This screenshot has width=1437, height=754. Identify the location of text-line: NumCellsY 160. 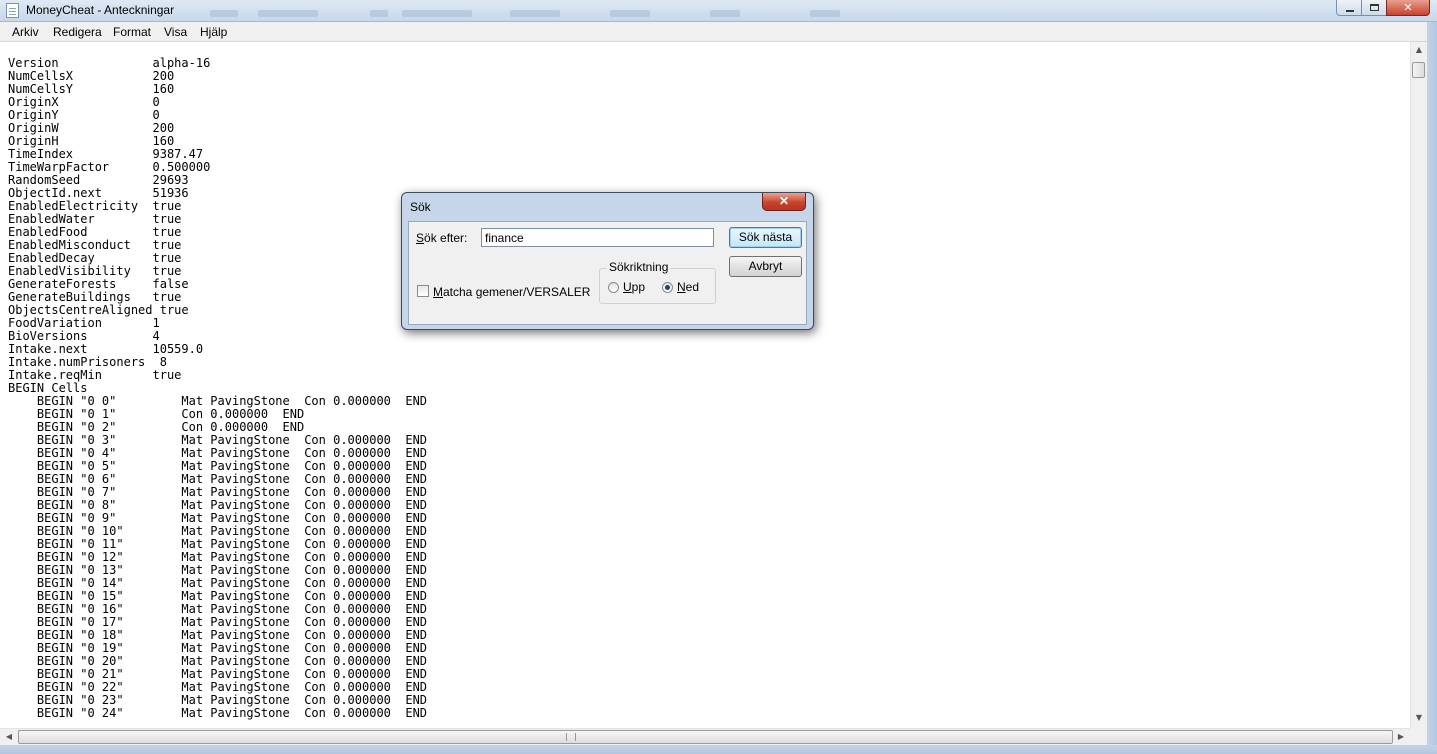
(91, 89).